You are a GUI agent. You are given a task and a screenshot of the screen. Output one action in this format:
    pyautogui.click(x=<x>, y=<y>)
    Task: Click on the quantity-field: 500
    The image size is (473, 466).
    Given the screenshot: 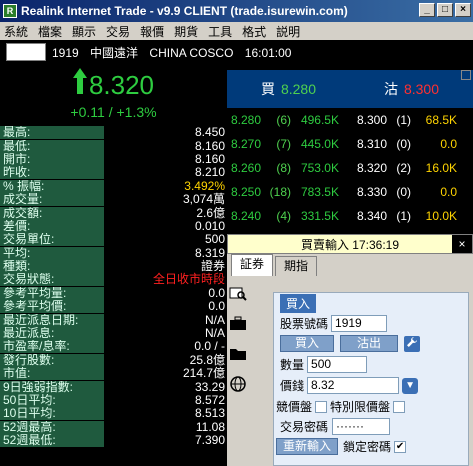 What is the action you would take?
    pyautogui.click(x=337, y=364)
    